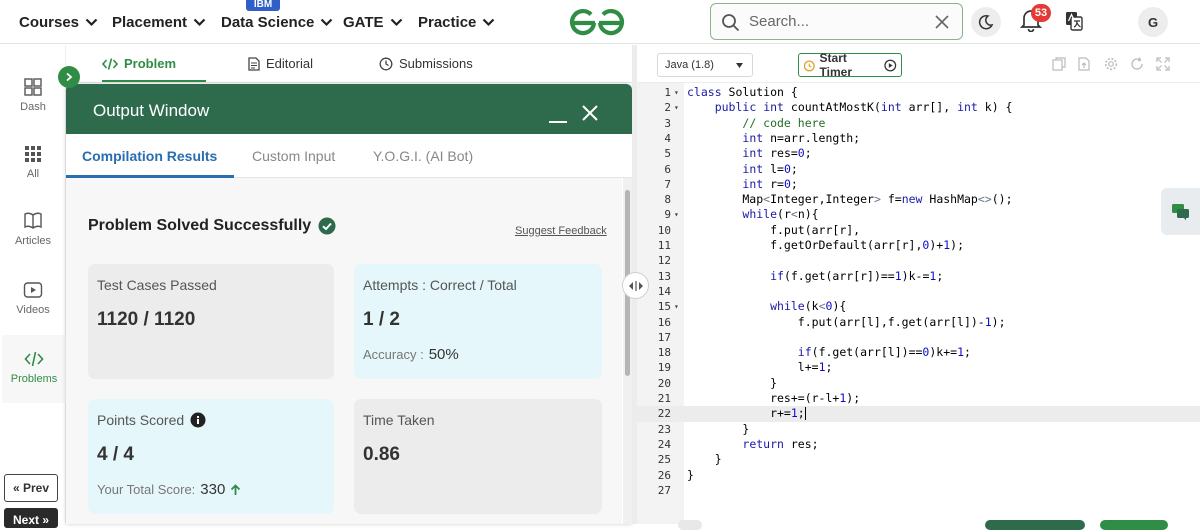 Image resolution: width=1200 pixels, height=532 pixels. I want to click on code-line: 19 l+=1;, so click(918, 367).